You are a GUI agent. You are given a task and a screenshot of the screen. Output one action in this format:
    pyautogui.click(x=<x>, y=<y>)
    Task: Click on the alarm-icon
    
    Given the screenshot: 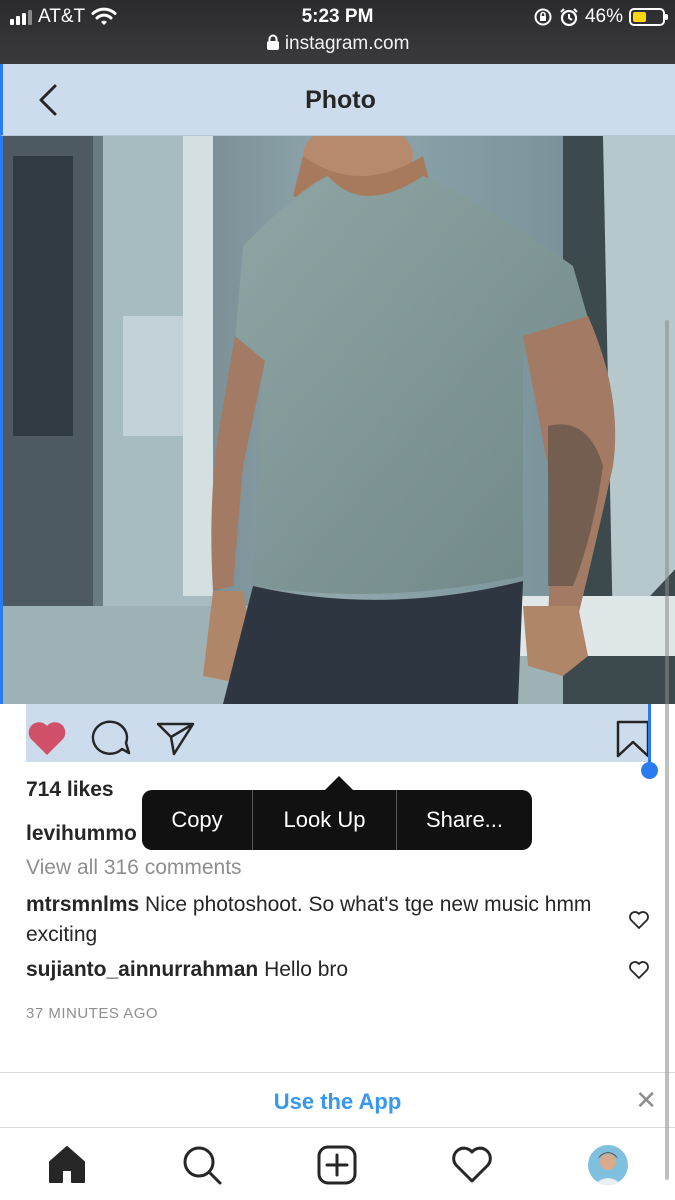 What is the action you would take?
    pyautogui.click(x=569, y=17)
    